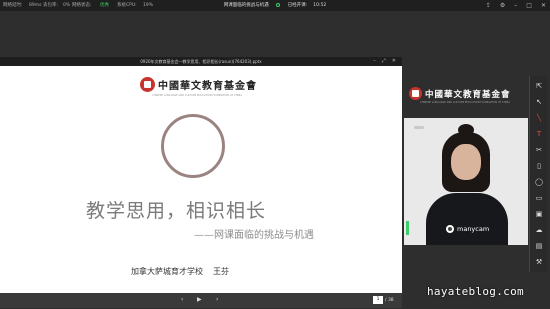 The width and height of the screenshot is (550, 309). What do you see at coordinates (378, 300) in the screenshot?
I see `page-current-input: 1` at bounding box center [378, 300].